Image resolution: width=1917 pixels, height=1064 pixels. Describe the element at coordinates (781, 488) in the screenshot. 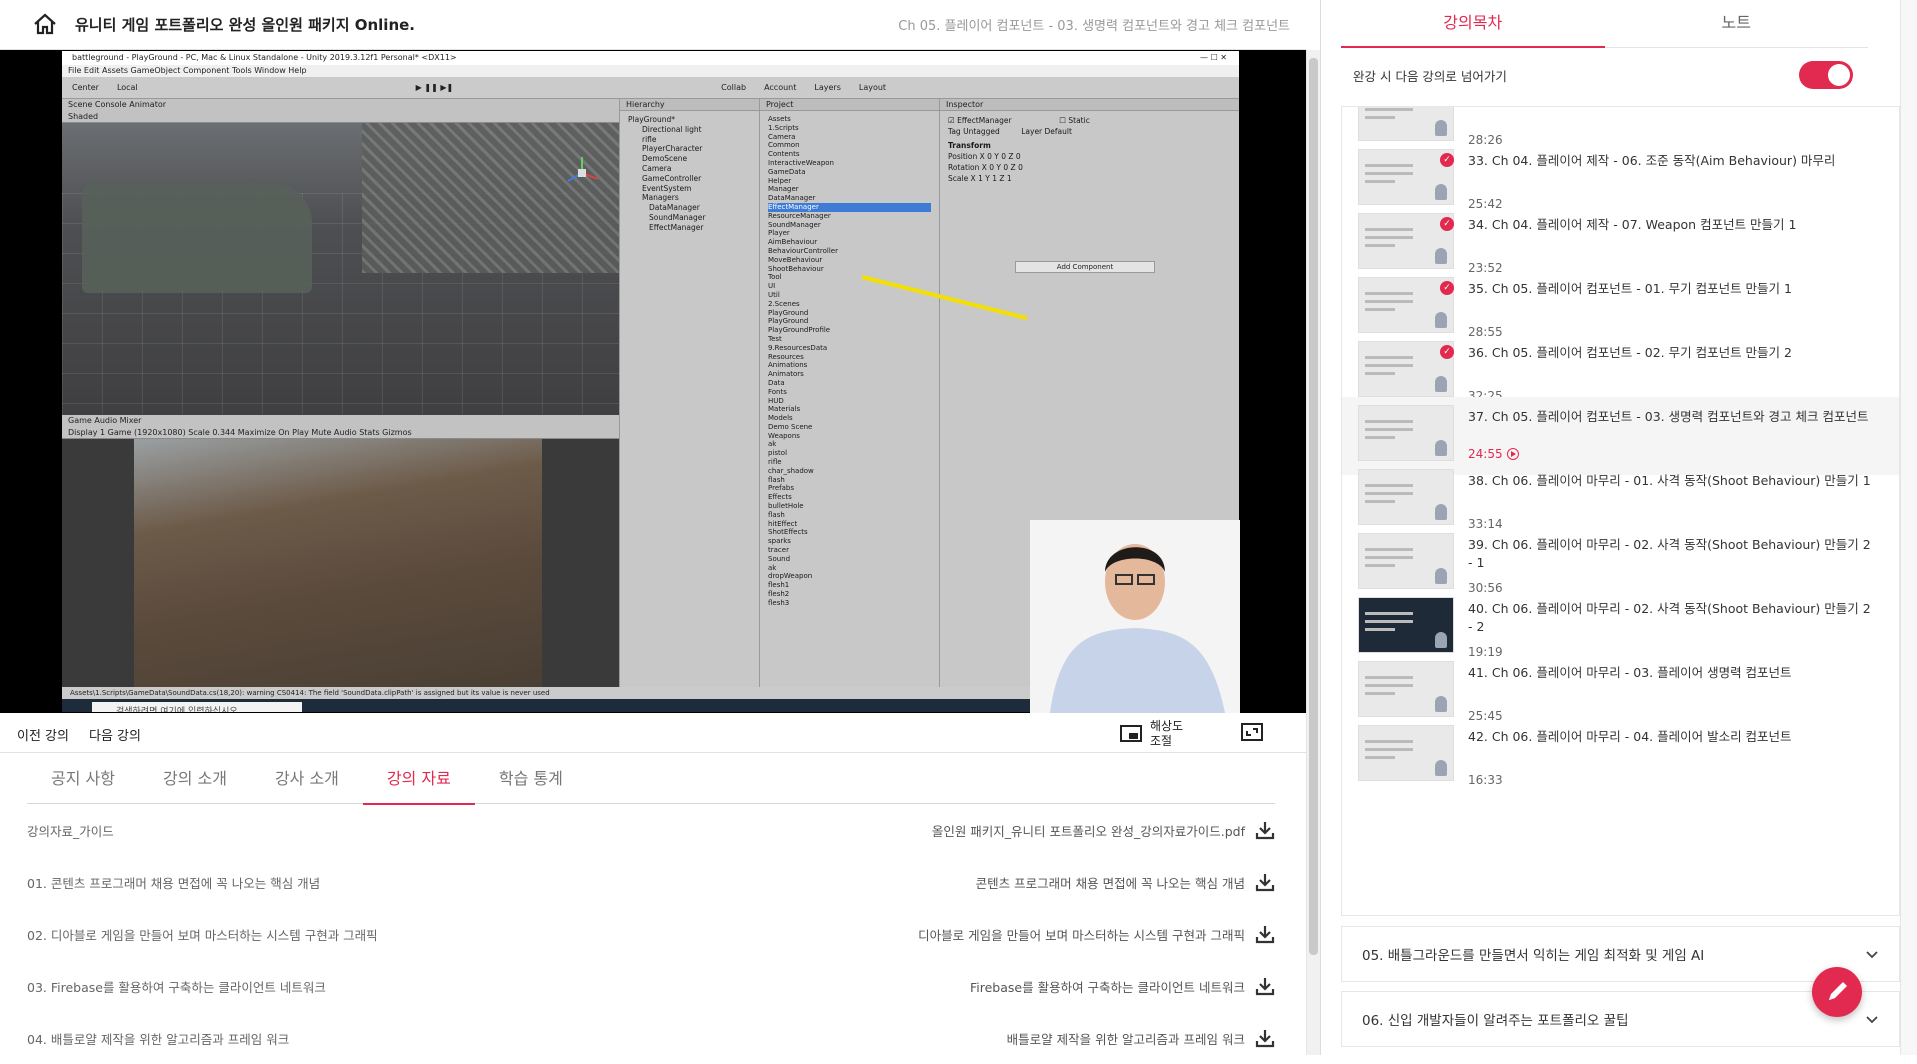

I see `project-item: Prefabs` at that location.